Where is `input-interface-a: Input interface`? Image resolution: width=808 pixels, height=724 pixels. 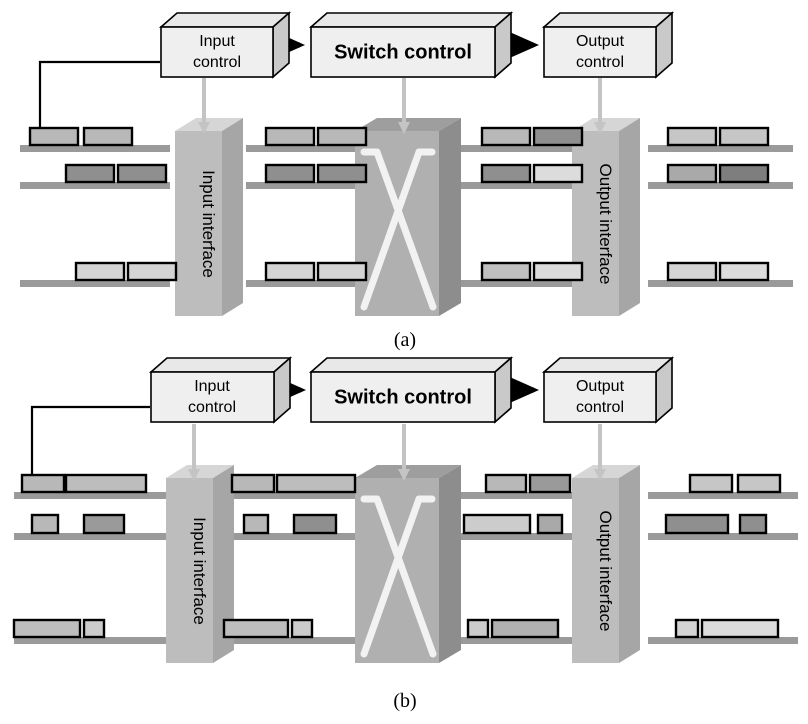
input-interface-a: Input interface is located at coordinates (209, 217).